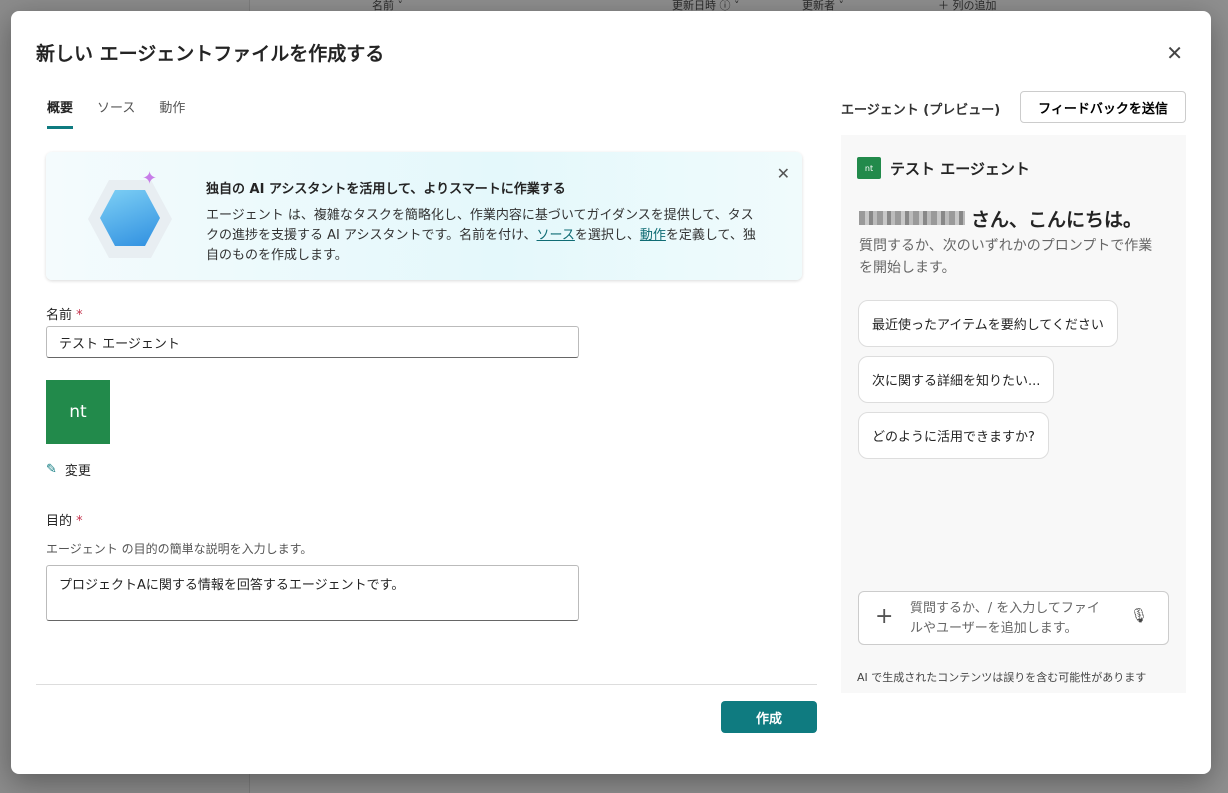 Image resolution: width=1228 pixels, height=793 pixels. I want to click on change-icon-button: ✎ 変更, so click(68, 469).